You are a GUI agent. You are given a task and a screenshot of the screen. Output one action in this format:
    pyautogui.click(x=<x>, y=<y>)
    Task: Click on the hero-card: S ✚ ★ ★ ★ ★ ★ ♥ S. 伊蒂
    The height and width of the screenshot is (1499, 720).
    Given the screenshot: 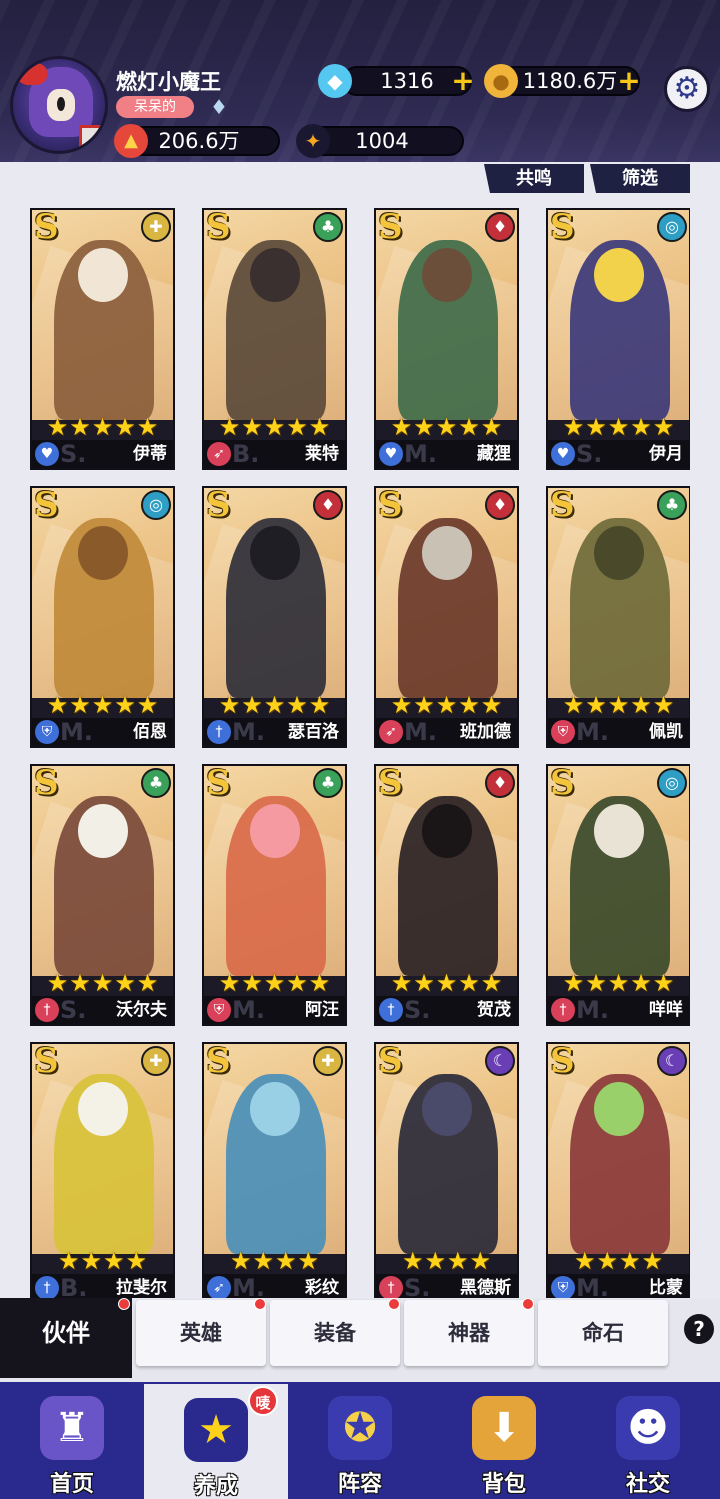 What is the action you would take?
    pyautogui.click(x=102, y=339)
    